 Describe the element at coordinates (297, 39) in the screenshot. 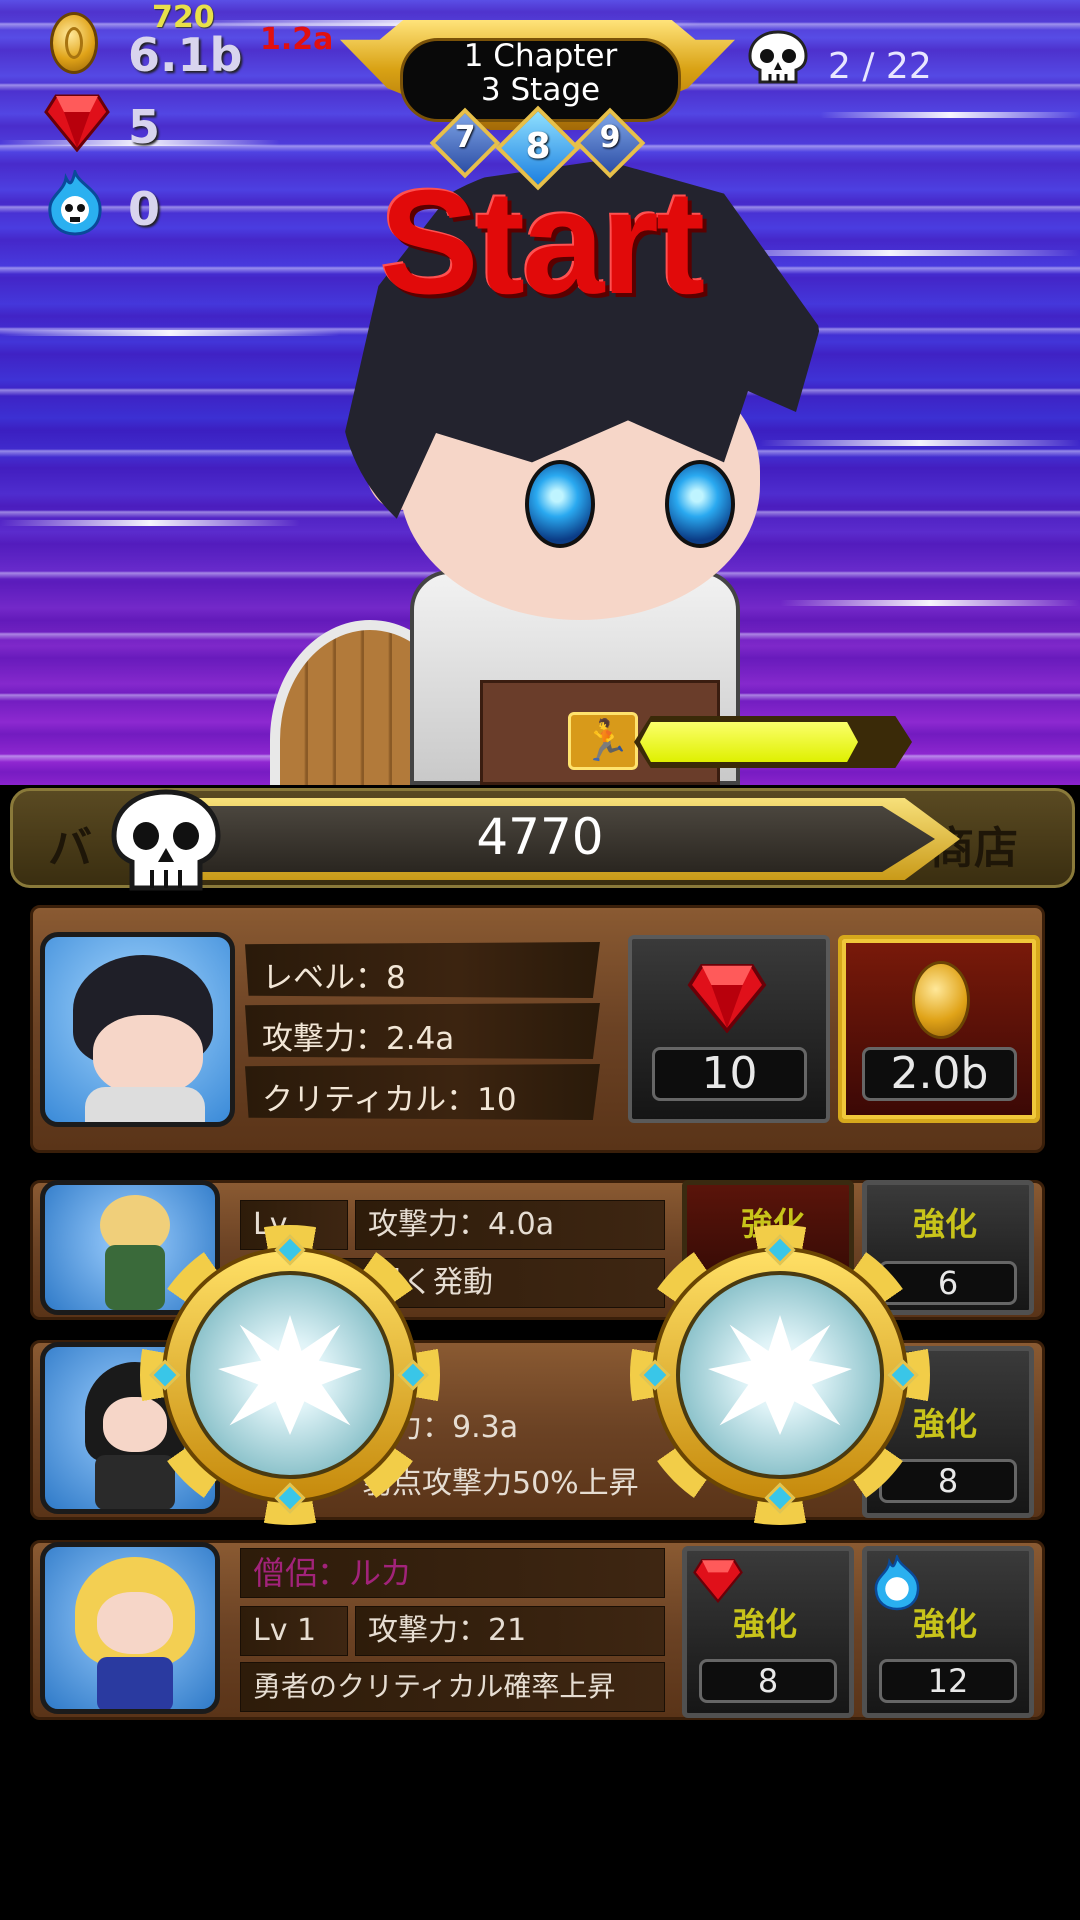

I see `damage-rate: 1.2a` at that location.